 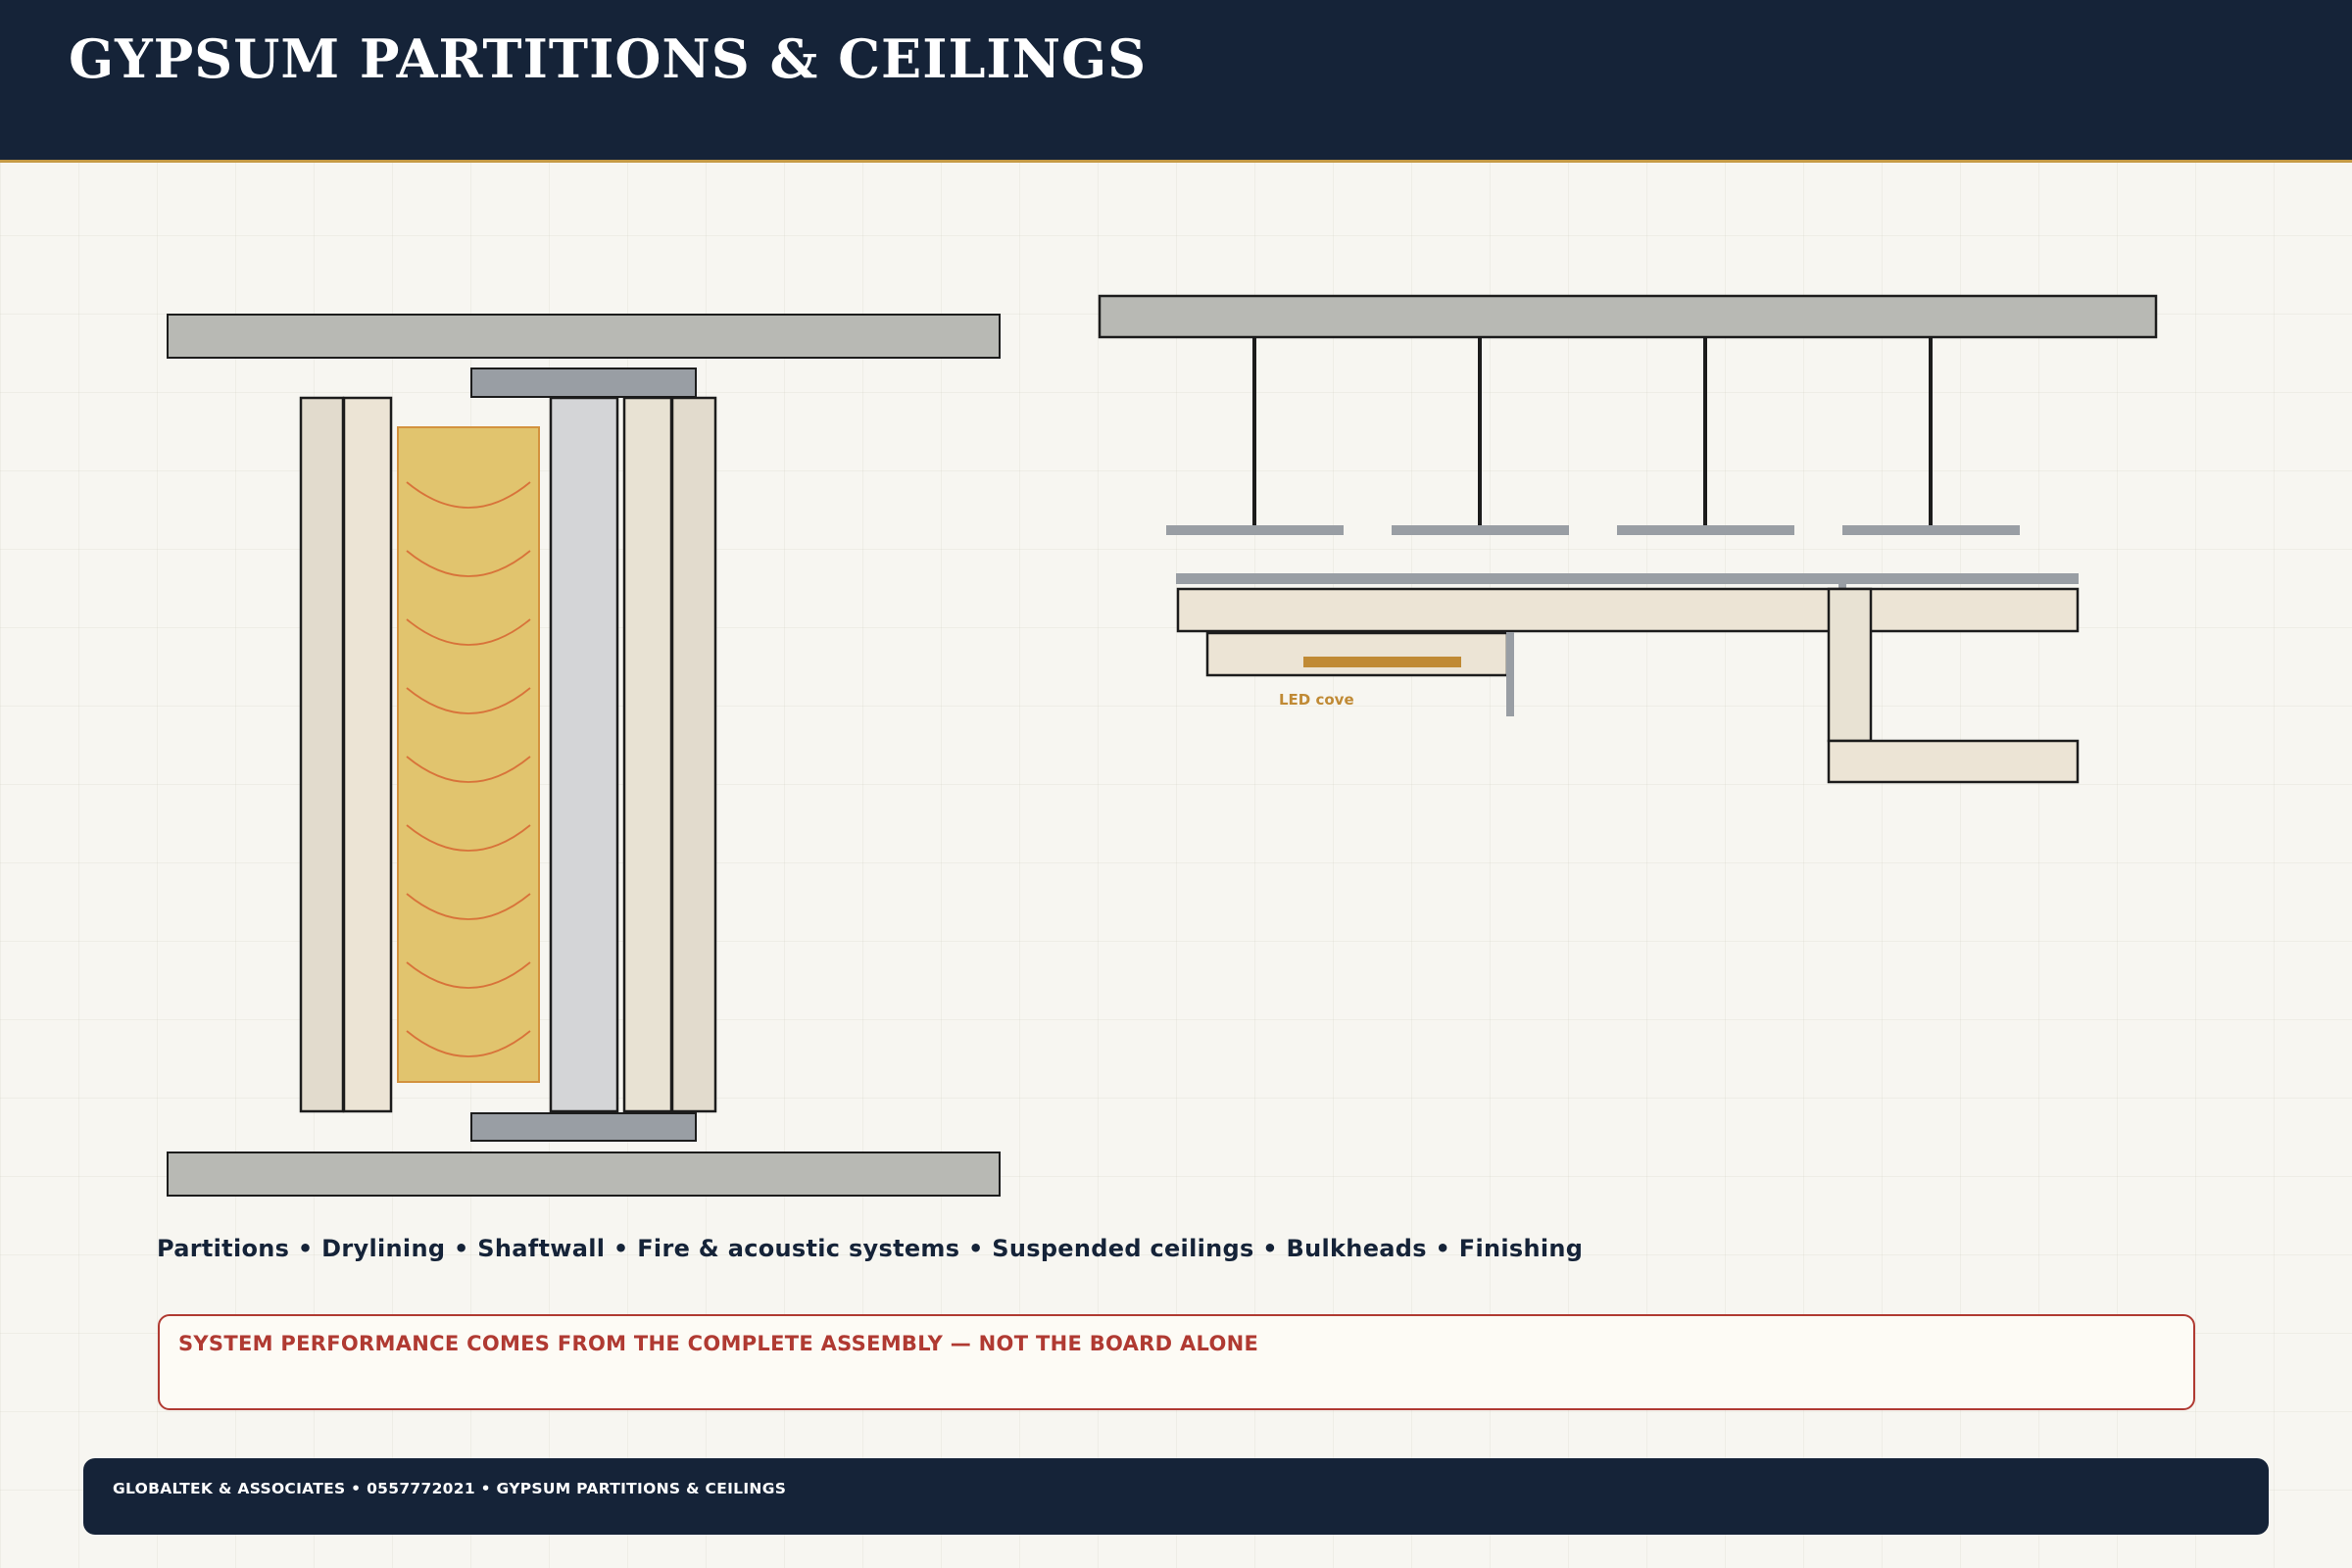 What do you see at coordinates (1628, 539) in the screenshot?
I see `ceiling-section-diagram: LED cove` at bounding box center [1628, 539].